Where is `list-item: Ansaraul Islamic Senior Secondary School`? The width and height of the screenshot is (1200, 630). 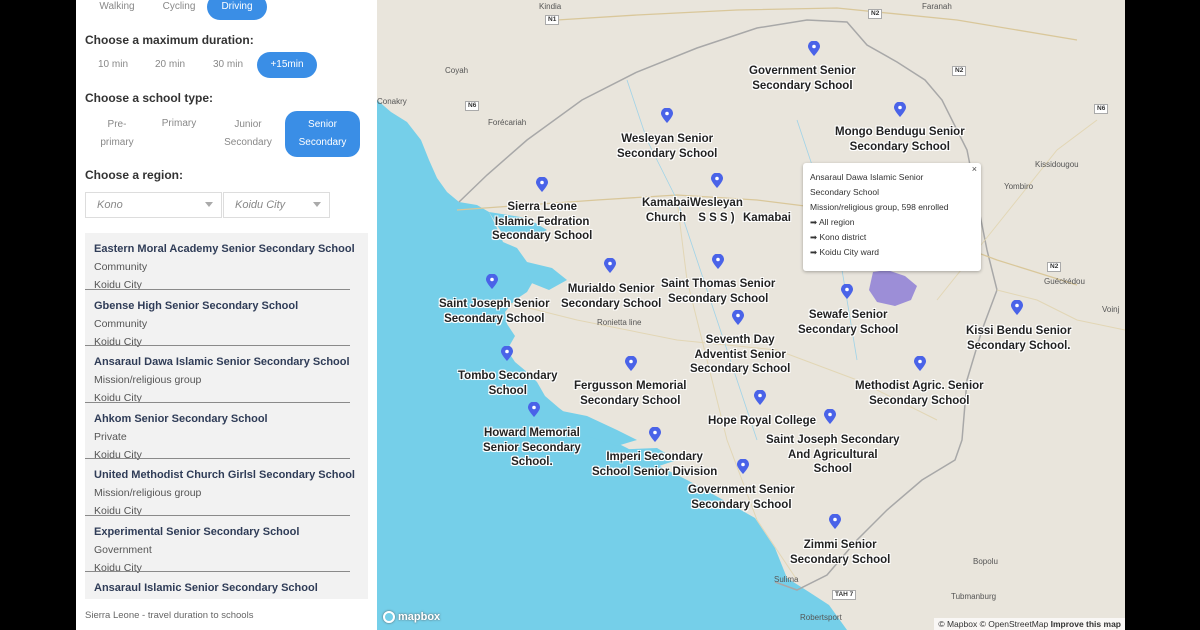 list-item: Ansaraul Islamic Senior Secondary School is located at coordinates (226, 585).